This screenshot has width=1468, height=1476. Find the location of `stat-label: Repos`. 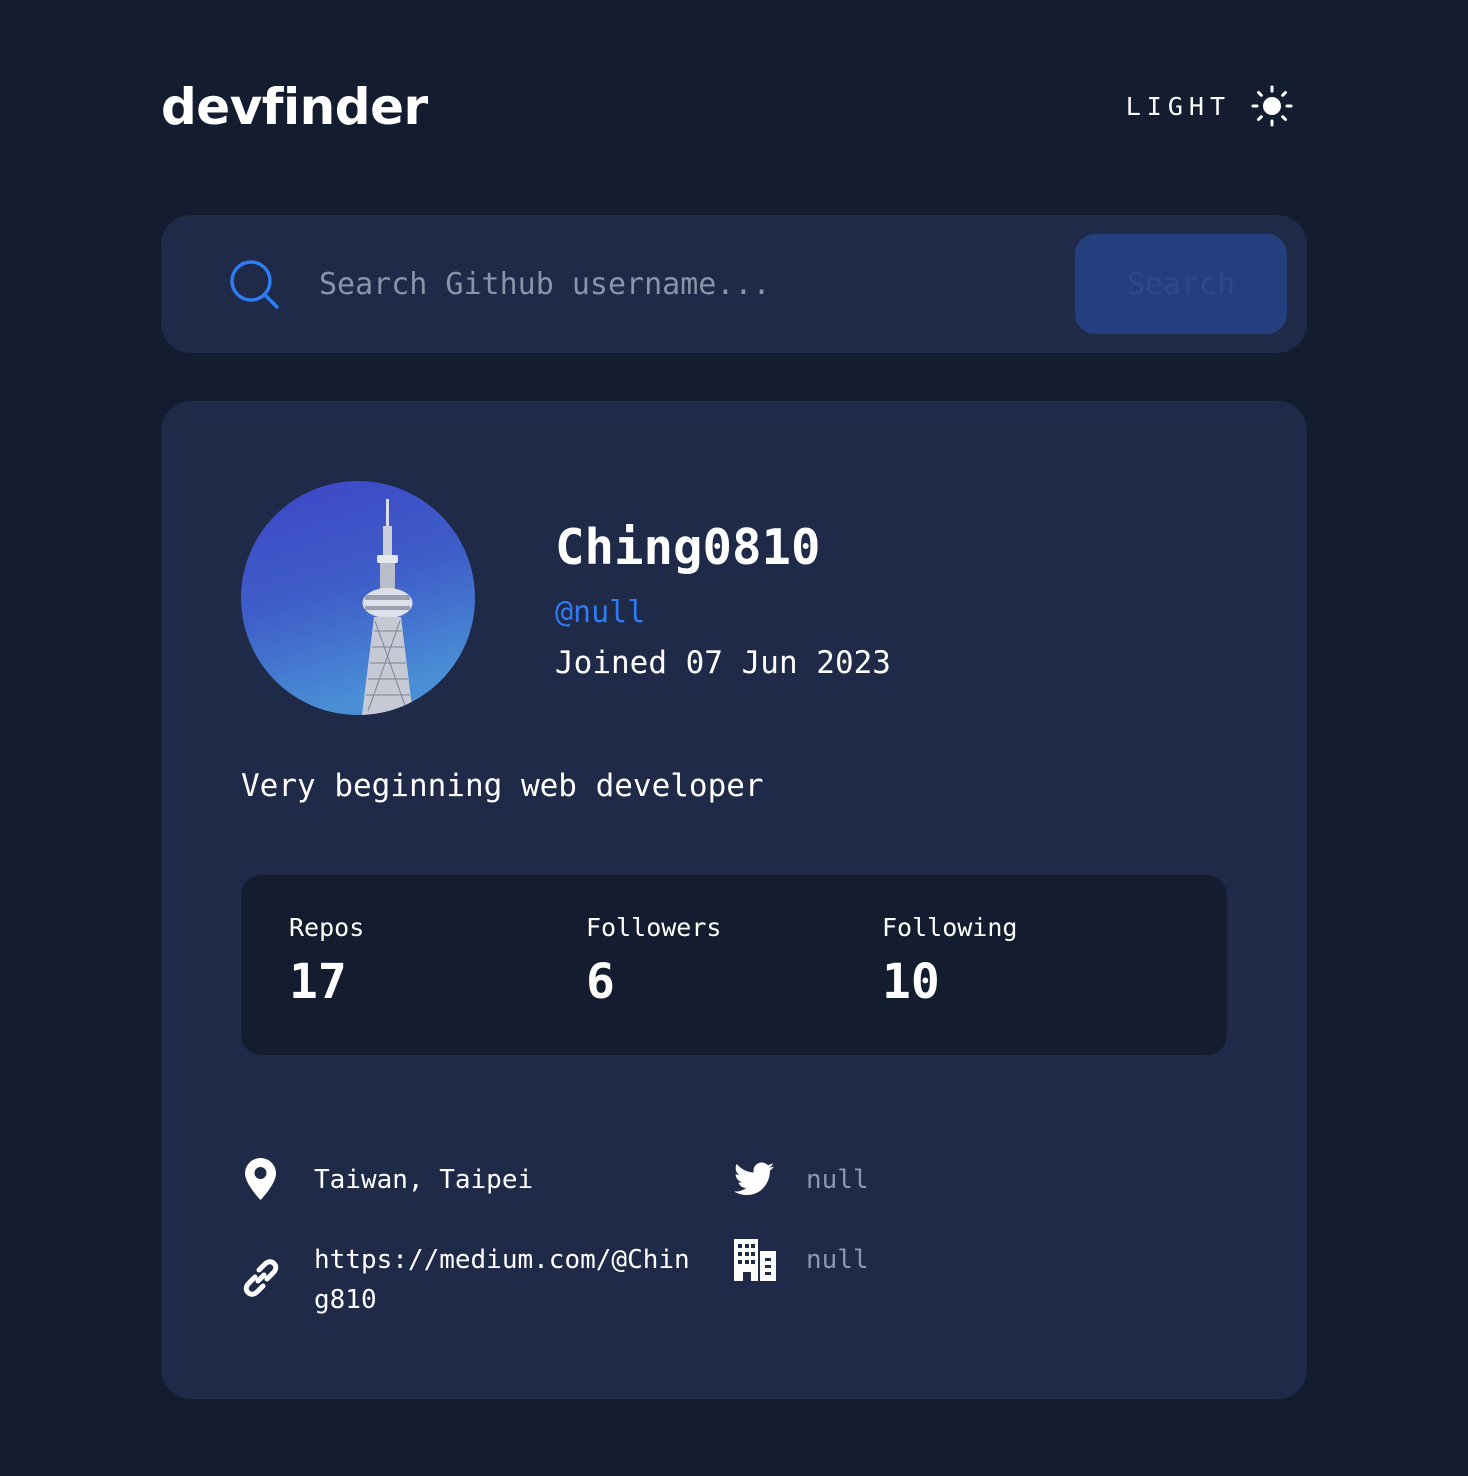

stat-label: Repos is located at coordinates (327, 927).